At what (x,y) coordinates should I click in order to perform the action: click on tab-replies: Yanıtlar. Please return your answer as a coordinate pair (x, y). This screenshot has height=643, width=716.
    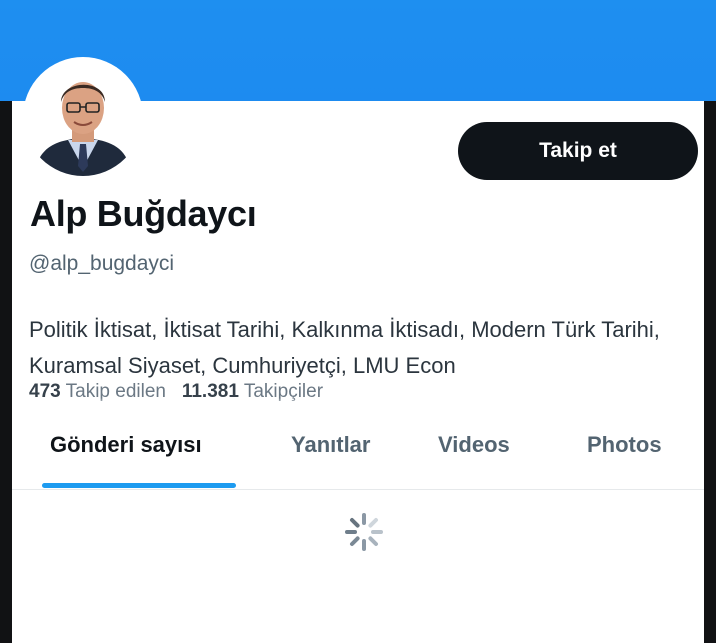
    Looking at the image, I should click on (330, 445).